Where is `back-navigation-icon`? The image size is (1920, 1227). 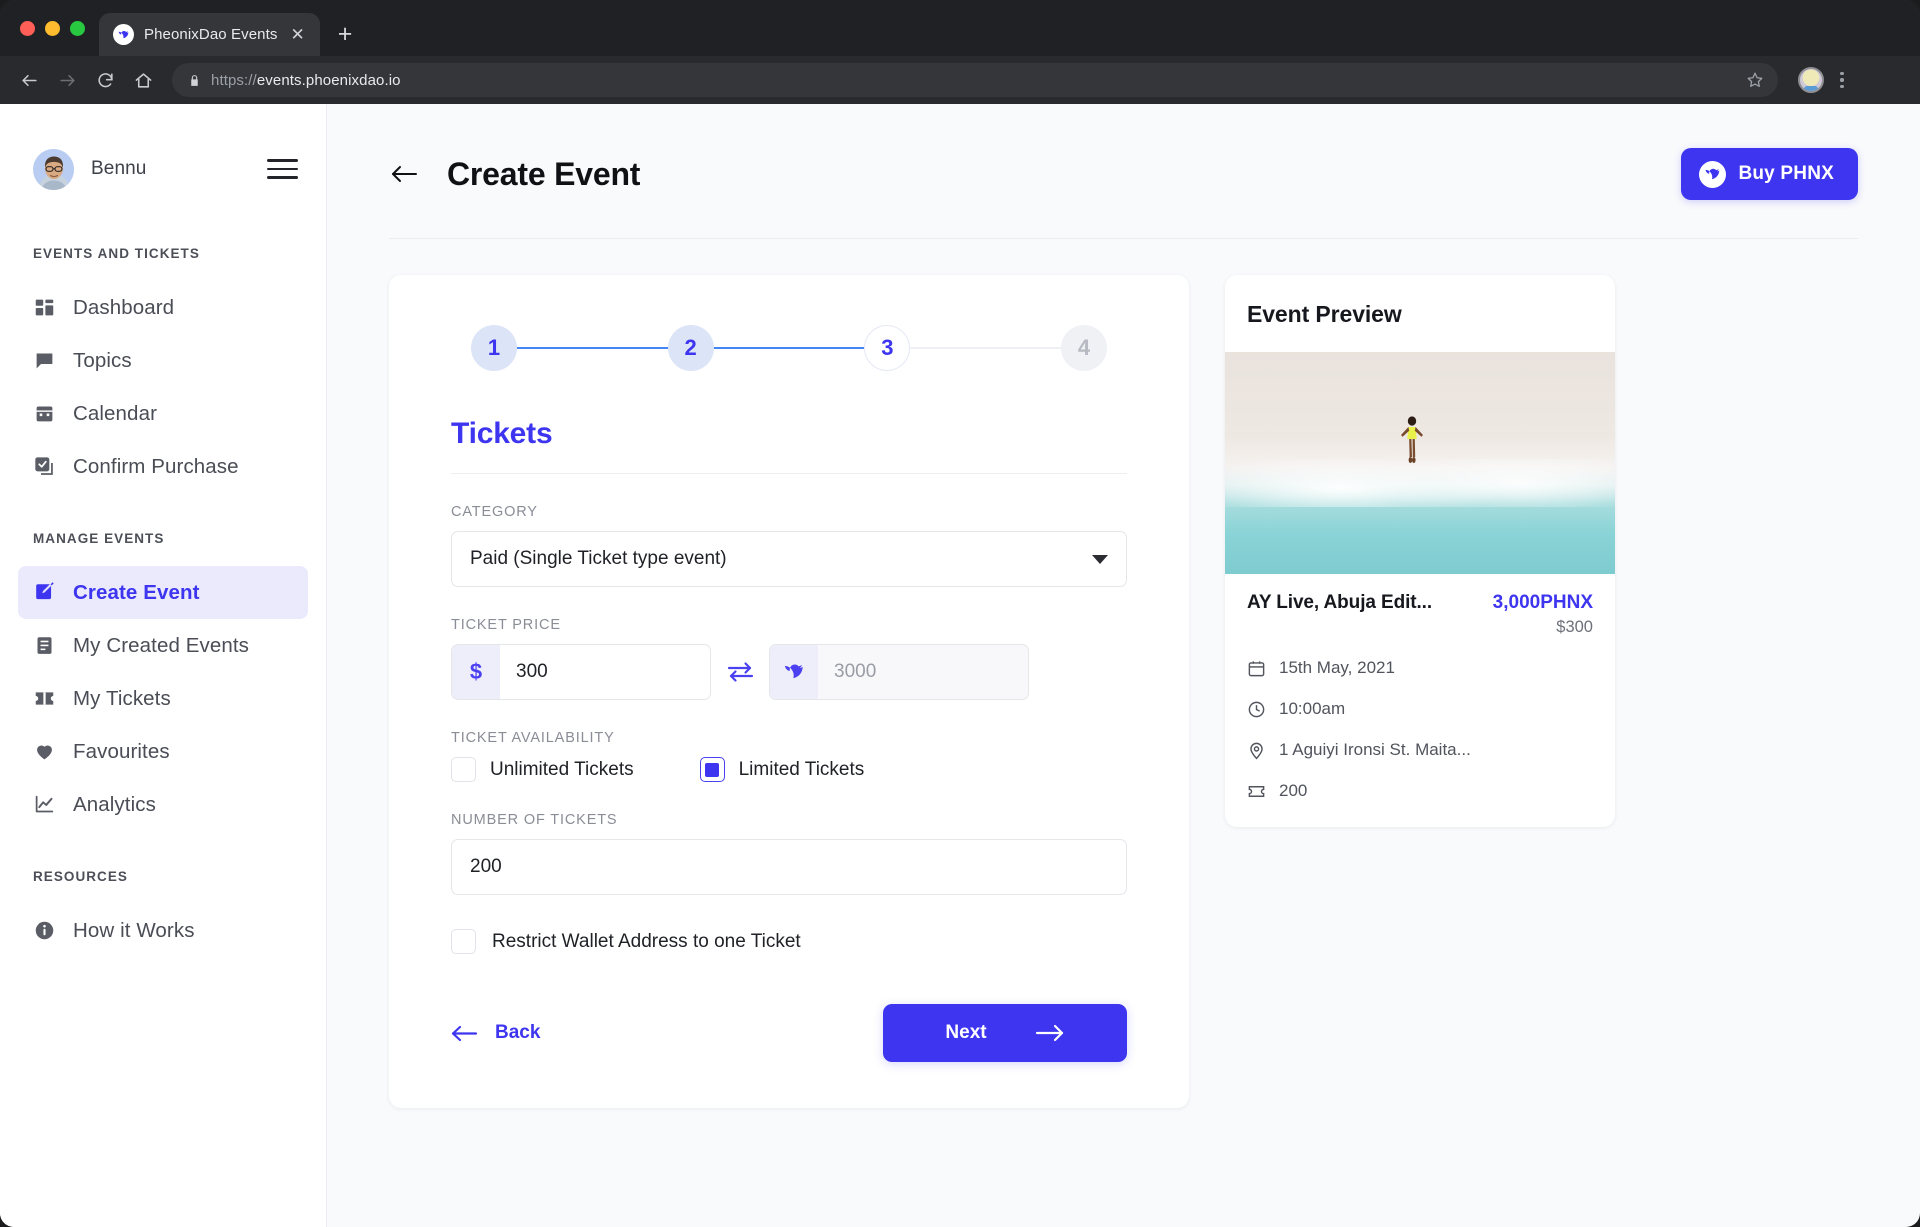 back-navigation-icon is located at coordinates (29, 80).